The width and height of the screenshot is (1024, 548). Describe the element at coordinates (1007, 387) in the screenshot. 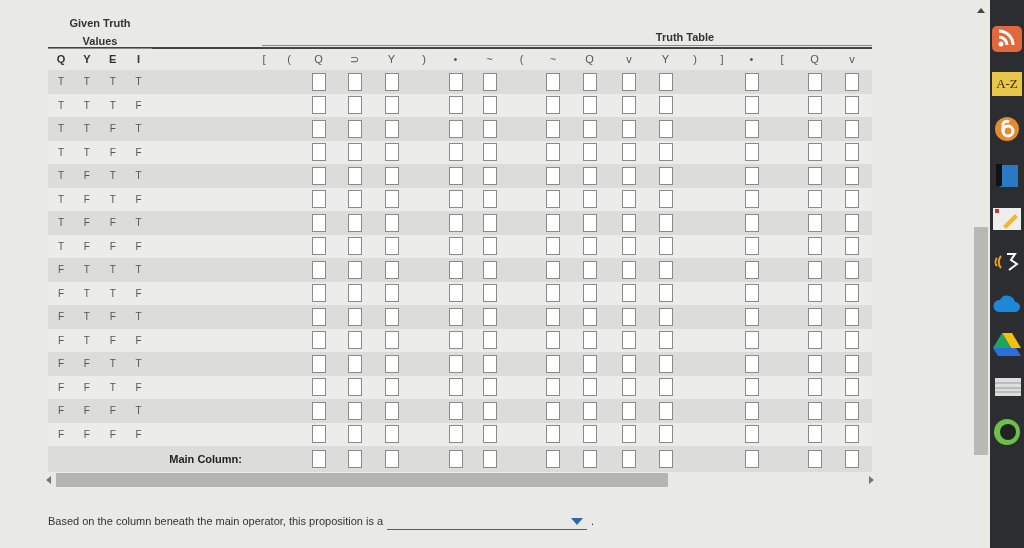

I see `stack-icon` at that location.